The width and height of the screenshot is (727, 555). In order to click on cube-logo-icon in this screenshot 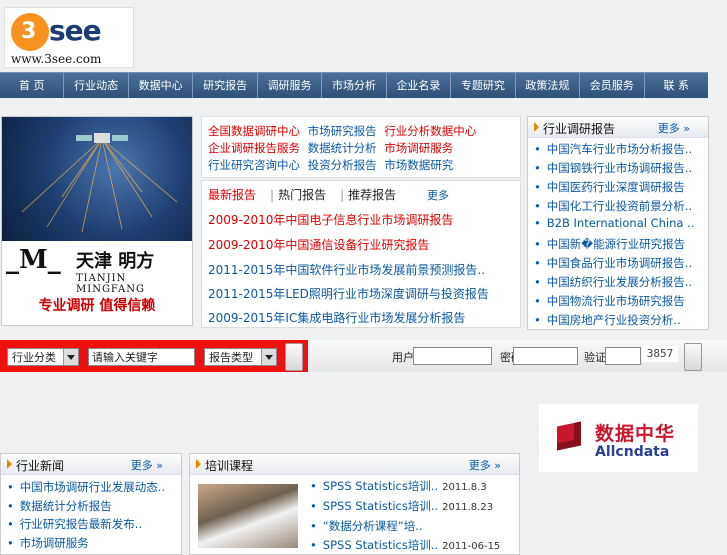, I will do `click(569, 436)`.